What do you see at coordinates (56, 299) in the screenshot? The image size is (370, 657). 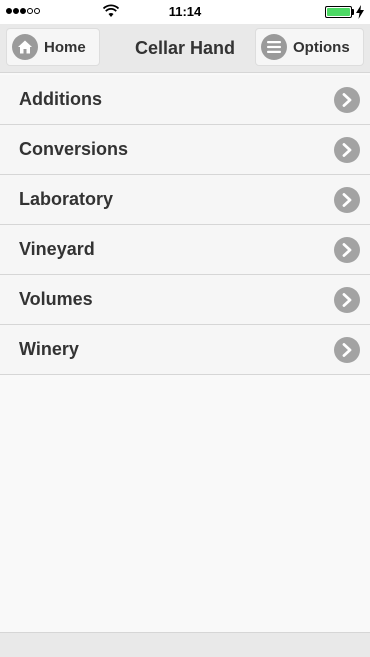 I see `list-item-label: Volumes` at bounding box center [56, 299].